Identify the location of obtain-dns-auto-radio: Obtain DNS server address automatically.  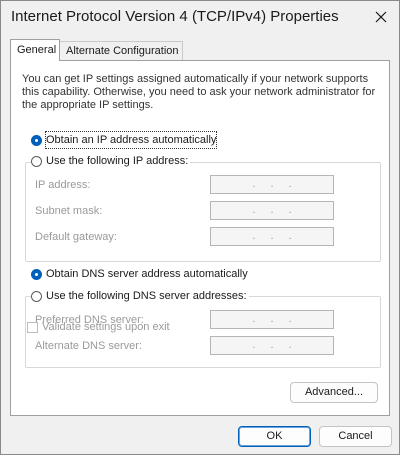
(140, 274).